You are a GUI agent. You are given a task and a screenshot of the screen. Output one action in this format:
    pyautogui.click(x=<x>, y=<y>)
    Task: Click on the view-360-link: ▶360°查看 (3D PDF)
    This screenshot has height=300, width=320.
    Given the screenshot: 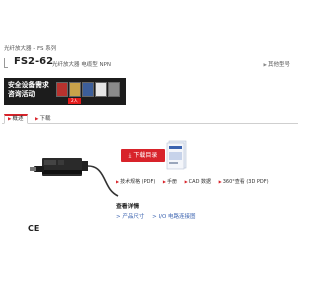 What is the action you would take?
    pyautogui.click(x=244, y=182)
    